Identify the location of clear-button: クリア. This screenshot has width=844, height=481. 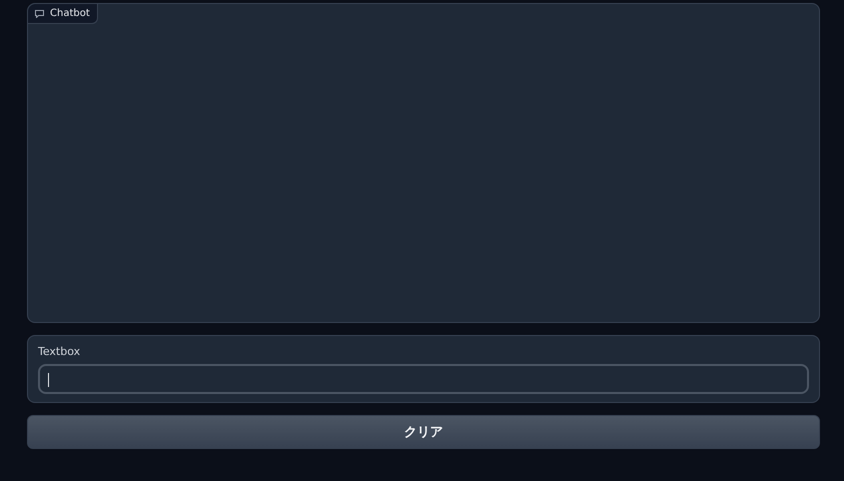
(423, 432).